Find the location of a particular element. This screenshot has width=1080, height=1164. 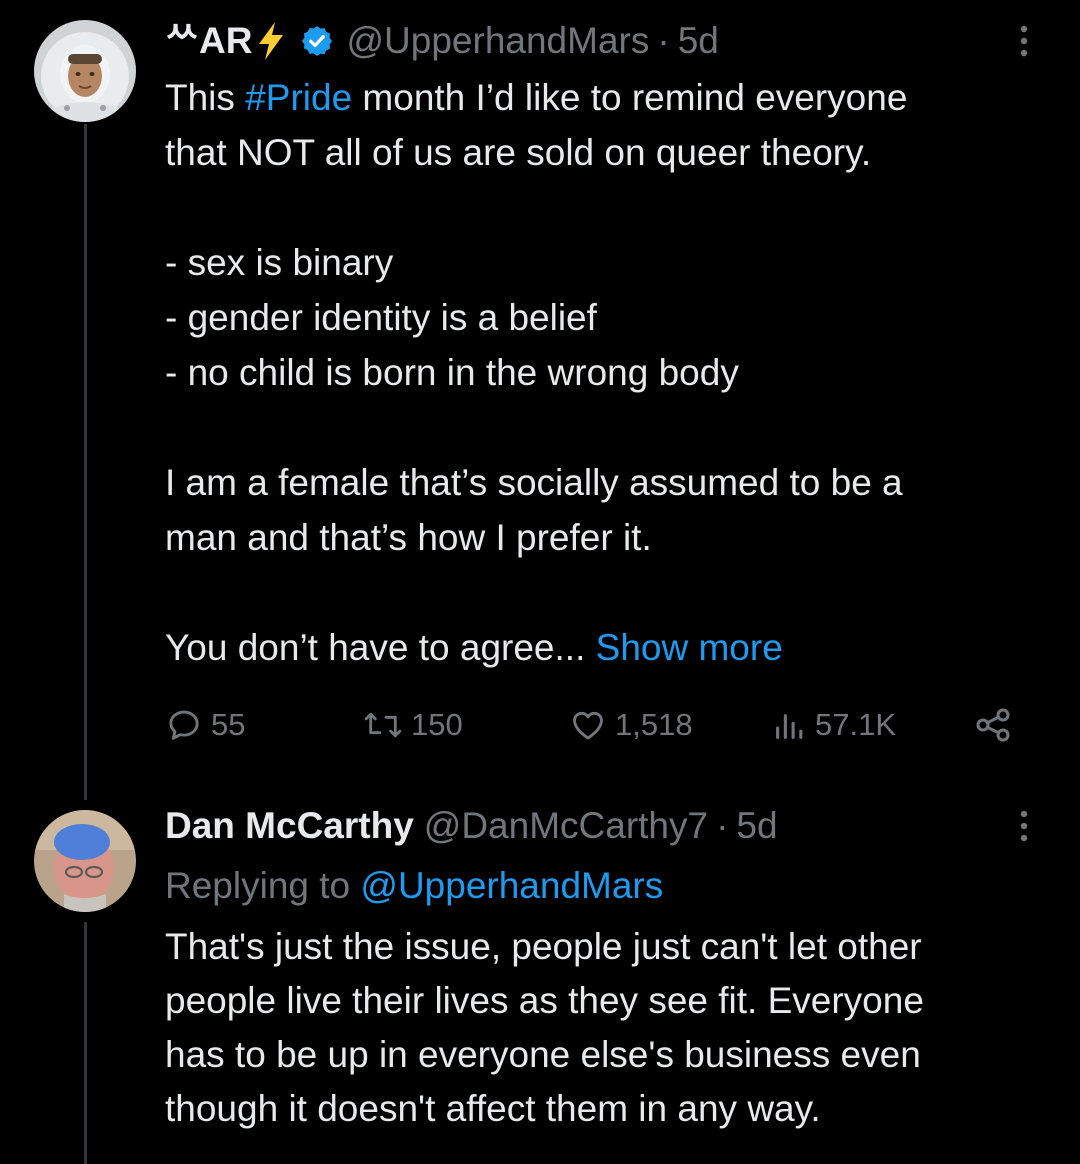

list-item: - gender identity is a belief is located at coordinates (381, 317).